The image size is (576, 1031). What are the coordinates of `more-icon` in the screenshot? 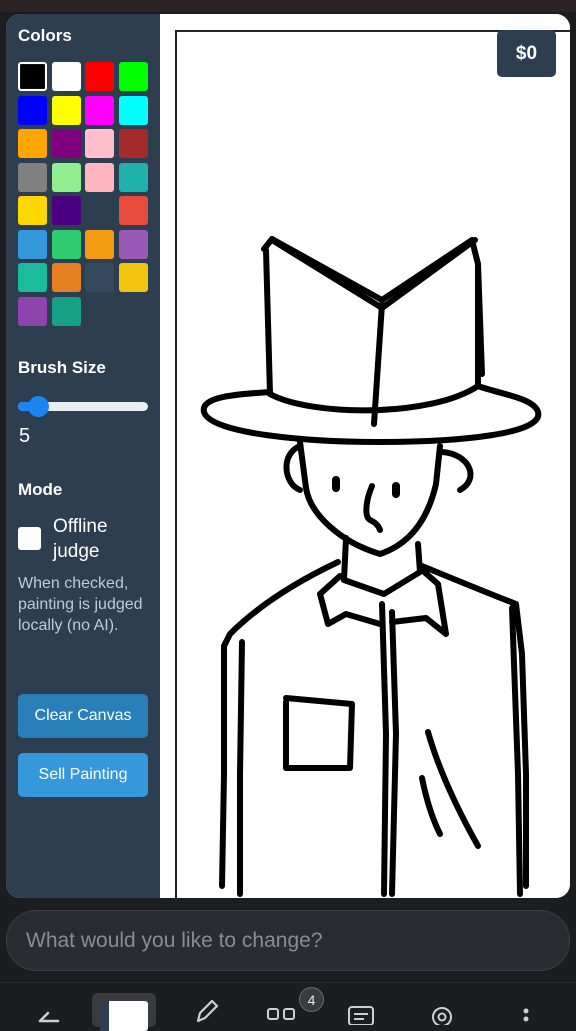 It's located at (526, 1015).